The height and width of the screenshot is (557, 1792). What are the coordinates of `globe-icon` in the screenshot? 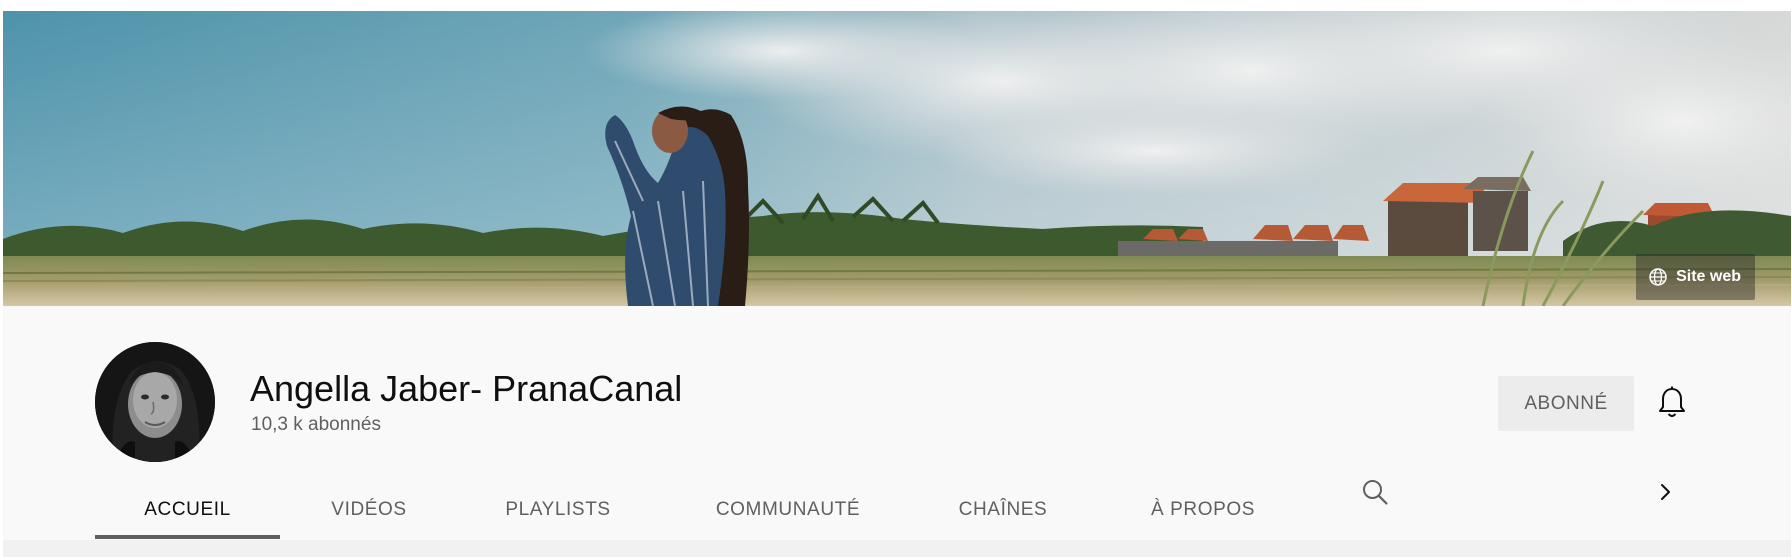 It's located at (1658, 277).